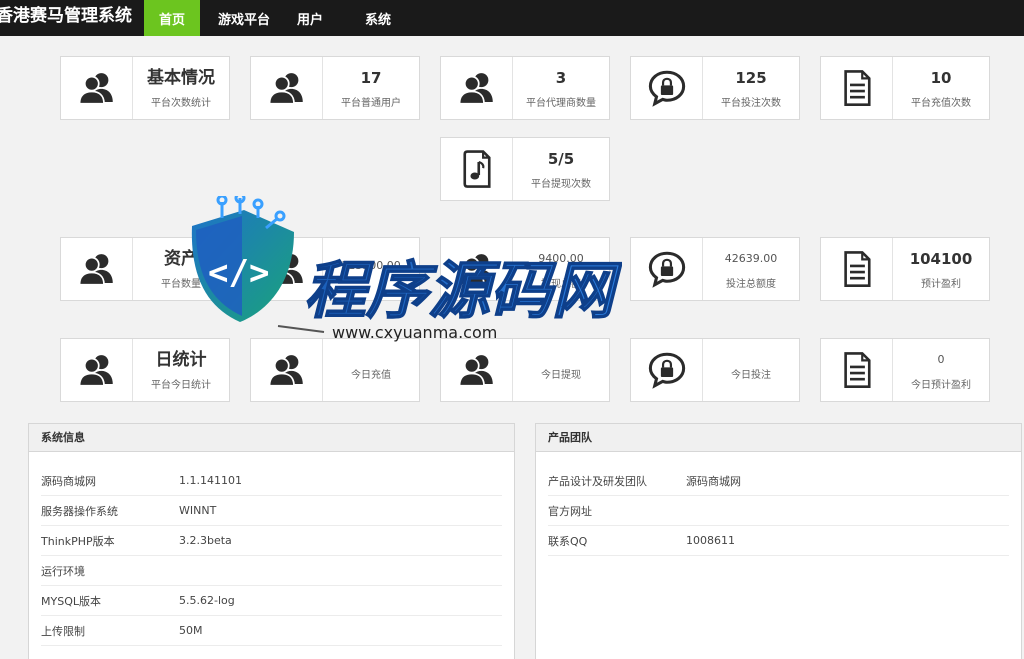 Image resolution: width=1024 pixels, height=659 pixels. What do you see at coordinates (751, 103) in the screenshot?
I see `card-label: 平台投注次数` at bounding box center [751, 103].